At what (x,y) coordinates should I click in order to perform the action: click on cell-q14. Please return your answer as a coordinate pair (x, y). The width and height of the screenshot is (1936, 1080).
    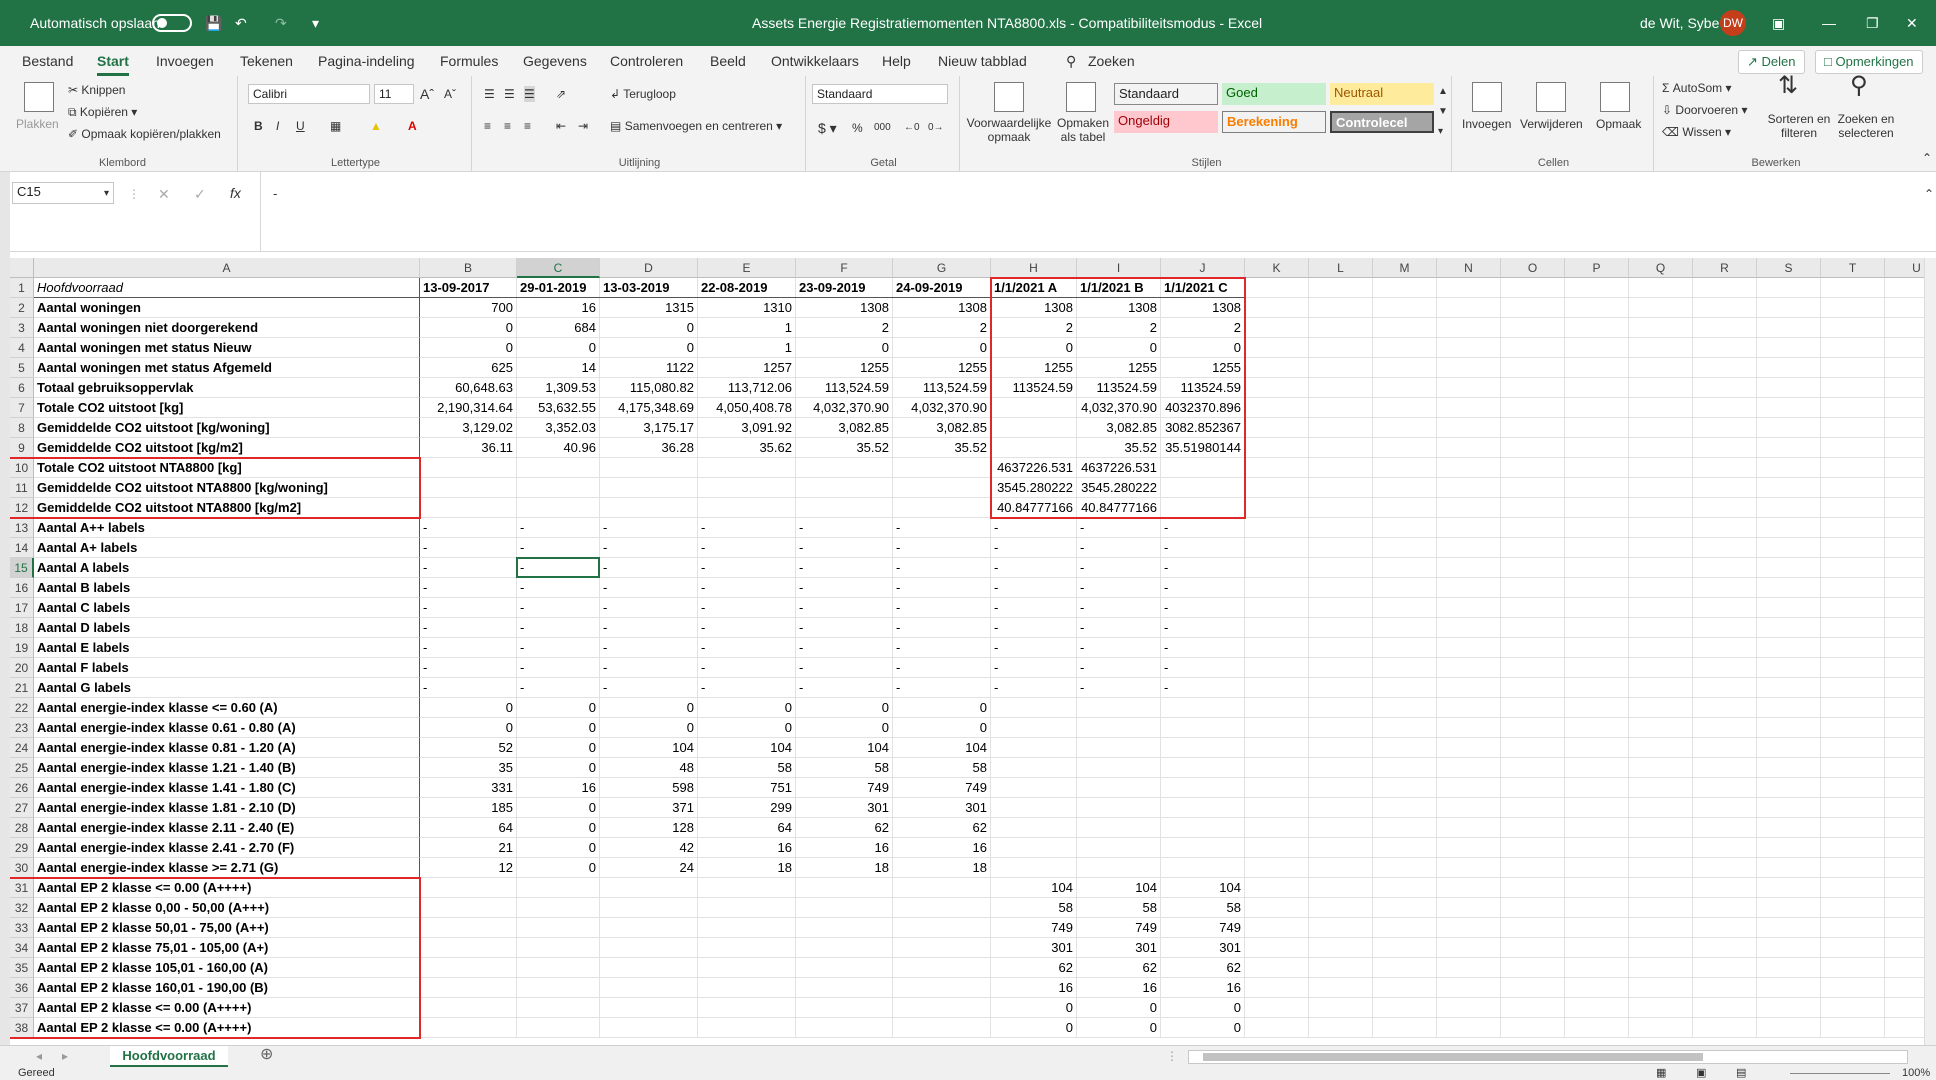
    Looking at the image, I should click on (1661, 548).